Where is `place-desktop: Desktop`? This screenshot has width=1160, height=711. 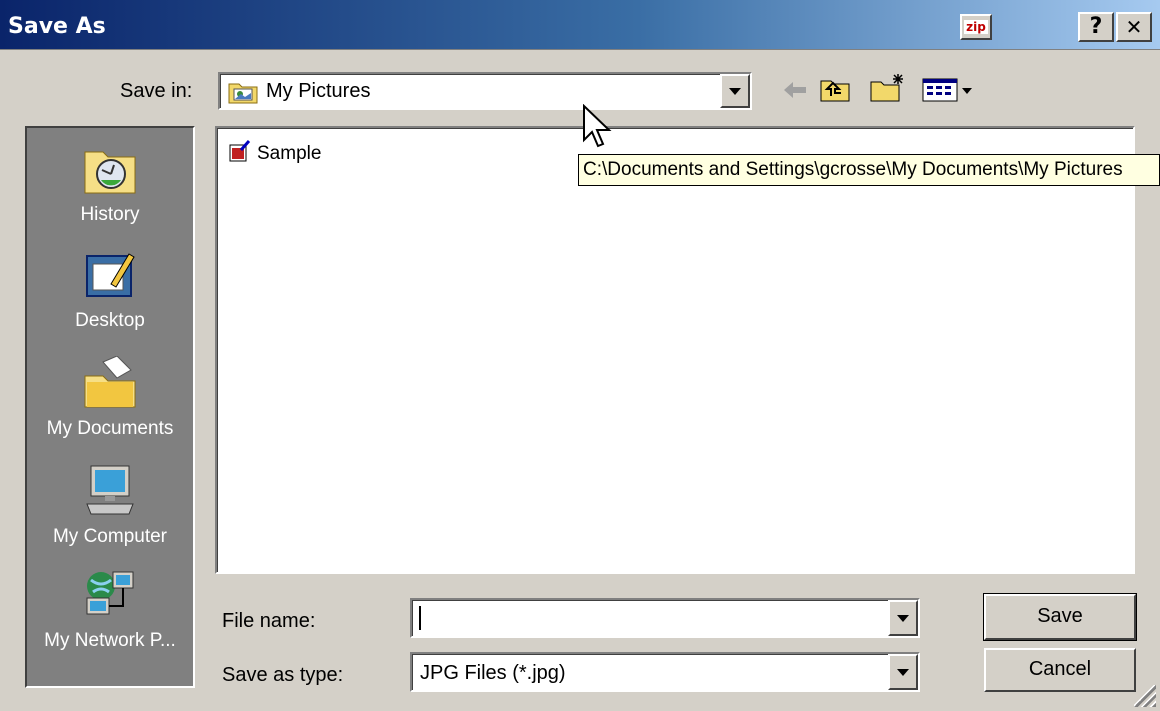
place-desktop: Desktop is located at coordinates (110, 290).